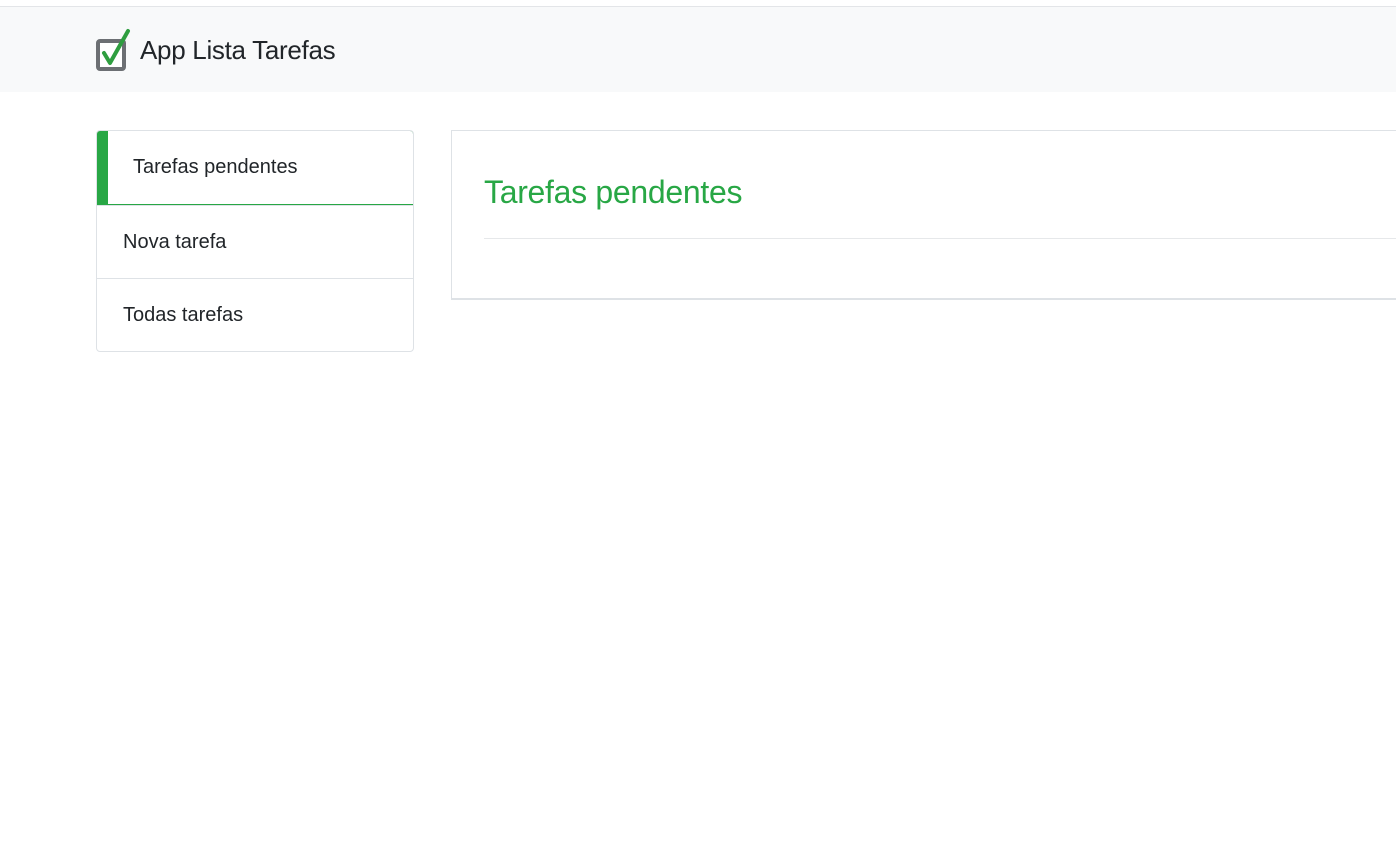 This screenshot has width=1396, height=842. I want to click on brand-link: App Lista Tarefas, so click(215, 50).